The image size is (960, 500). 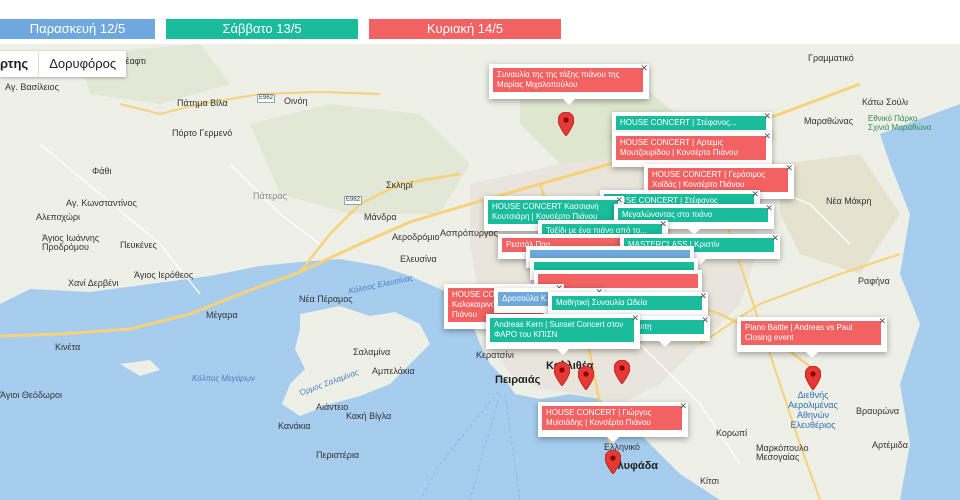 What do you see at coordinates (518, 380) in the screenshot?
I see `place-label: Πειραιάς` at bounding box center [518, 380].